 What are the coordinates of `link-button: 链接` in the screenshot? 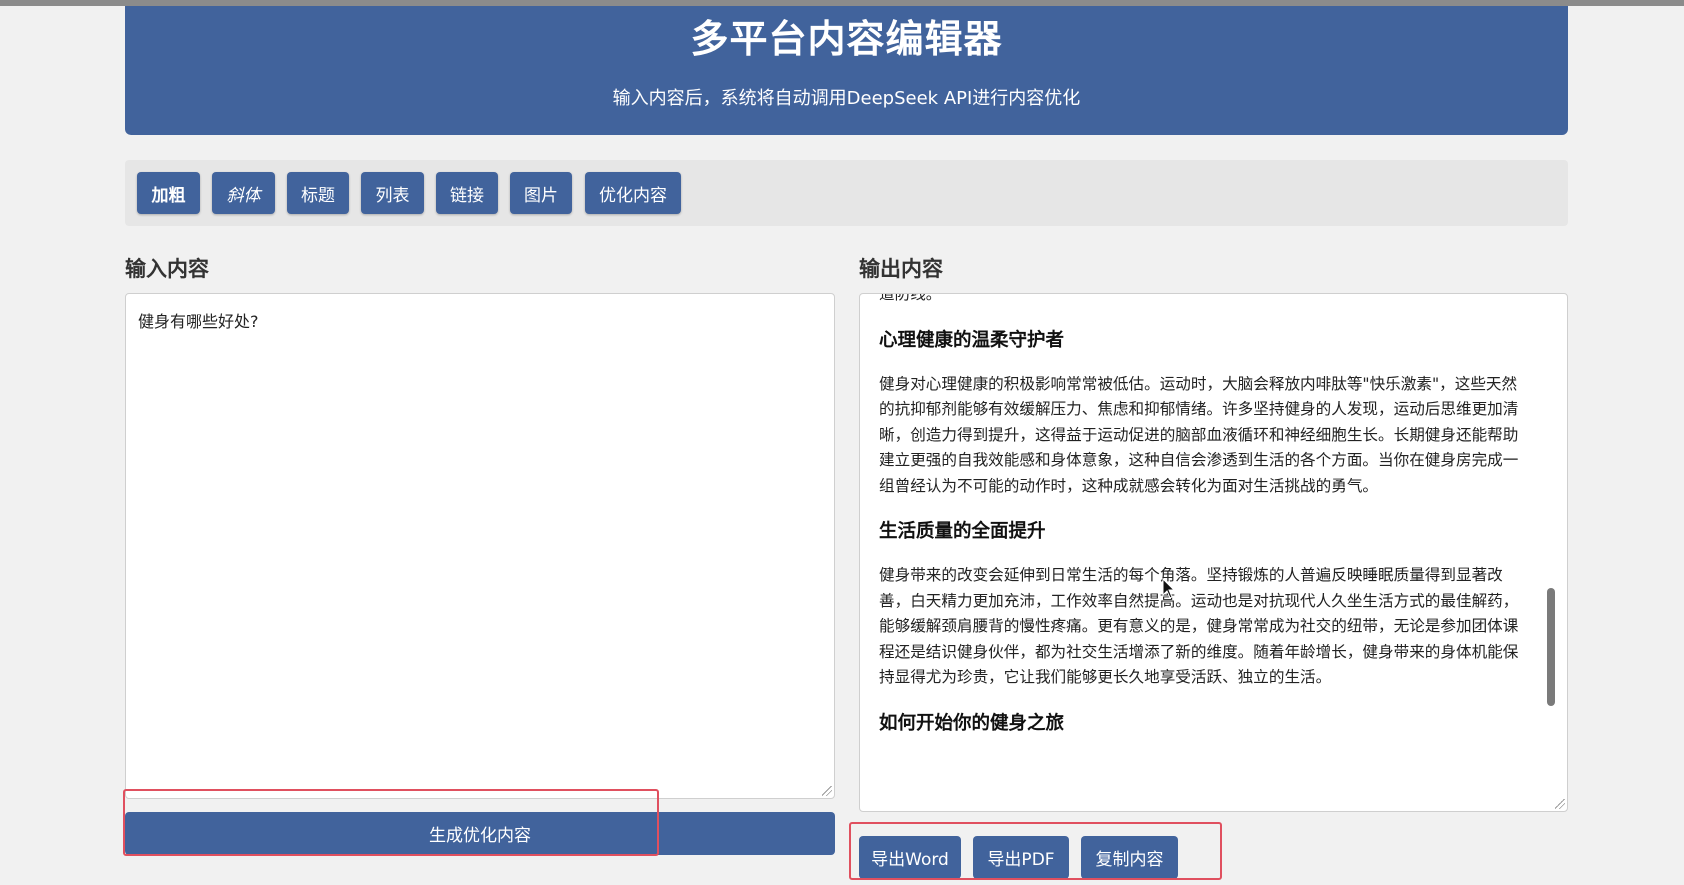 It's located at (467, 193).